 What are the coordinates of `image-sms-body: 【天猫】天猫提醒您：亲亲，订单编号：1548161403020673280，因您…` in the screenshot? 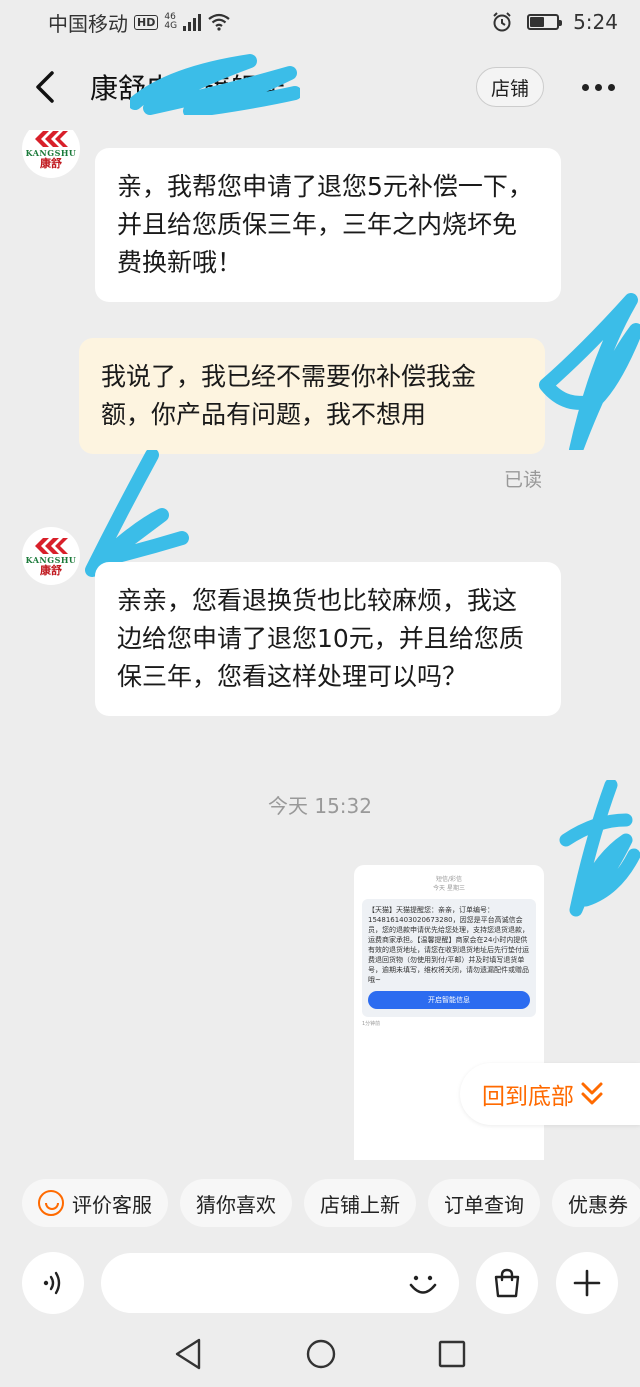 It's located at (448, 945).